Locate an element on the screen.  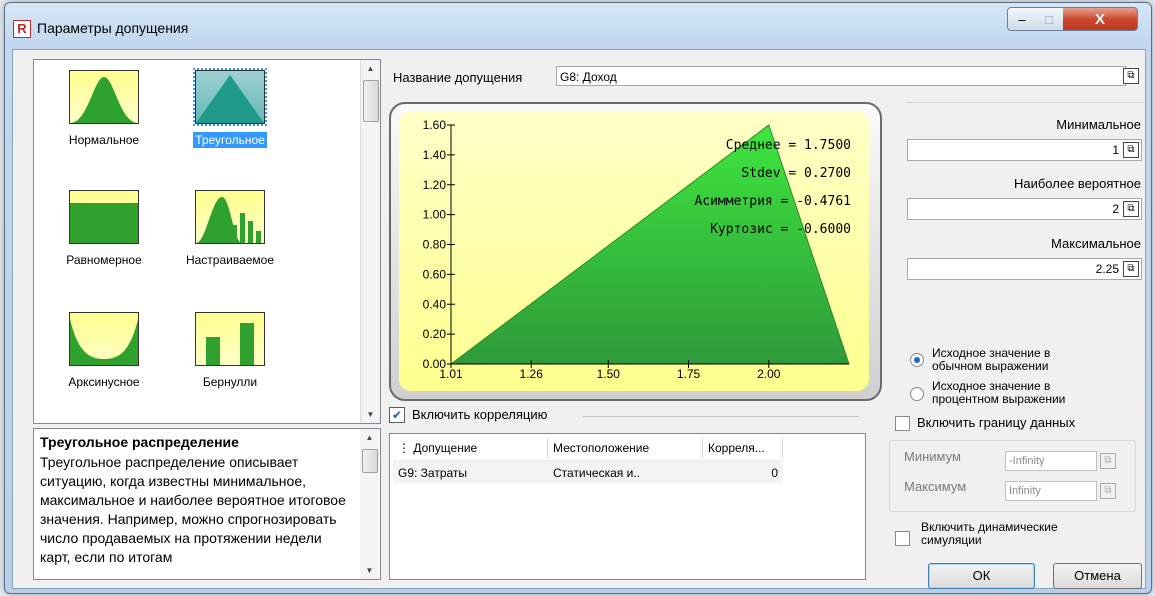
bounds-min-input: -Infinity is located at coordinates (1051, 461).